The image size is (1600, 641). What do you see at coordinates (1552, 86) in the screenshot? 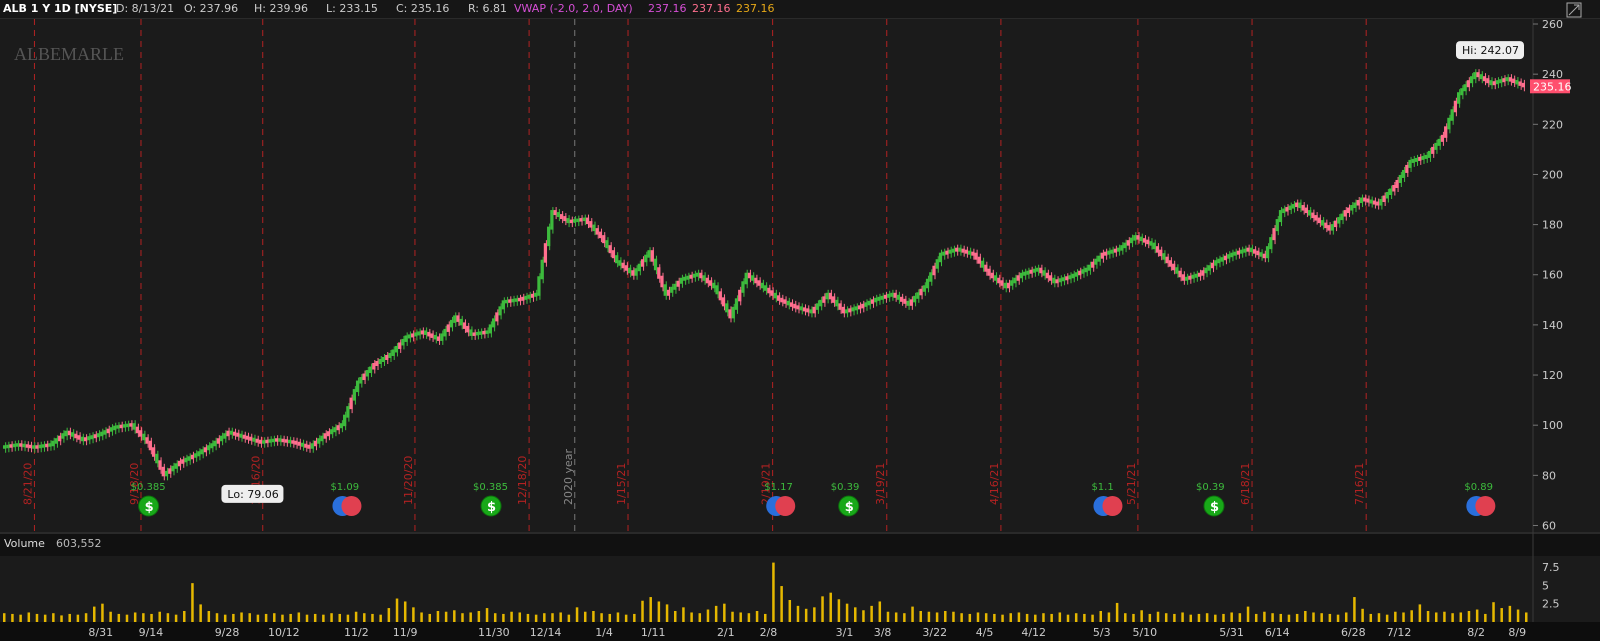
I see `last-price-label: 235.16` at bounding box center [1552, 86].